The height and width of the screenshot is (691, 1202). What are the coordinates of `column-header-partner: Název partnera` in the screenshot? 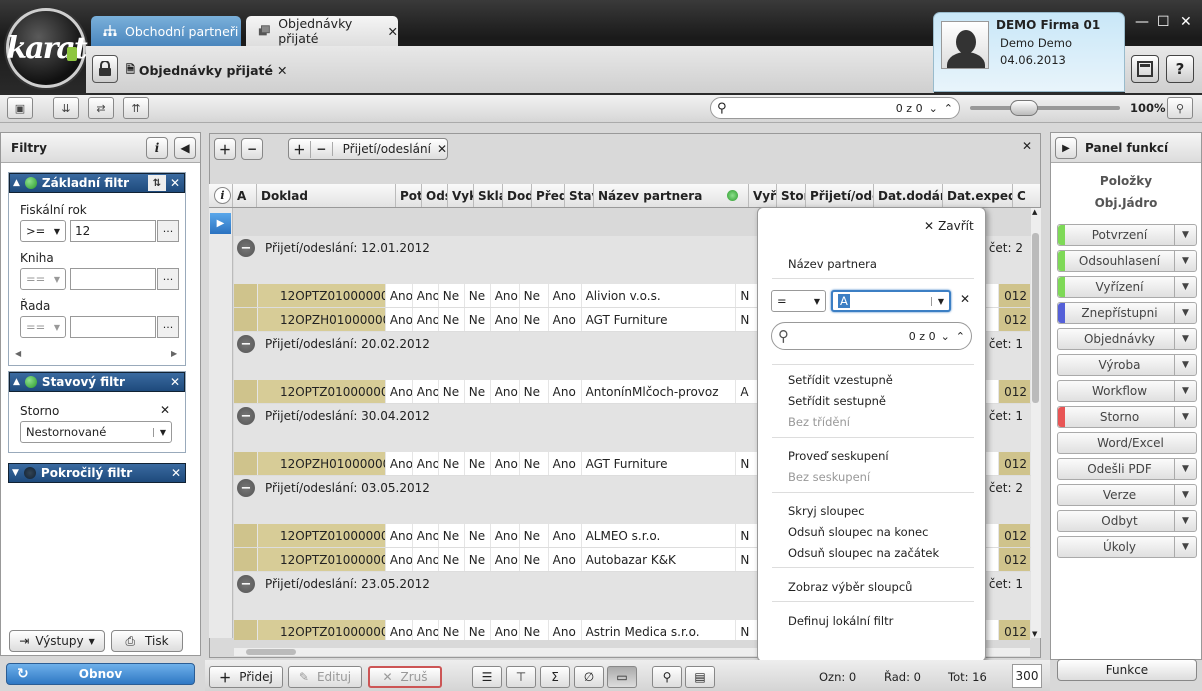 It's located at (671, 195).